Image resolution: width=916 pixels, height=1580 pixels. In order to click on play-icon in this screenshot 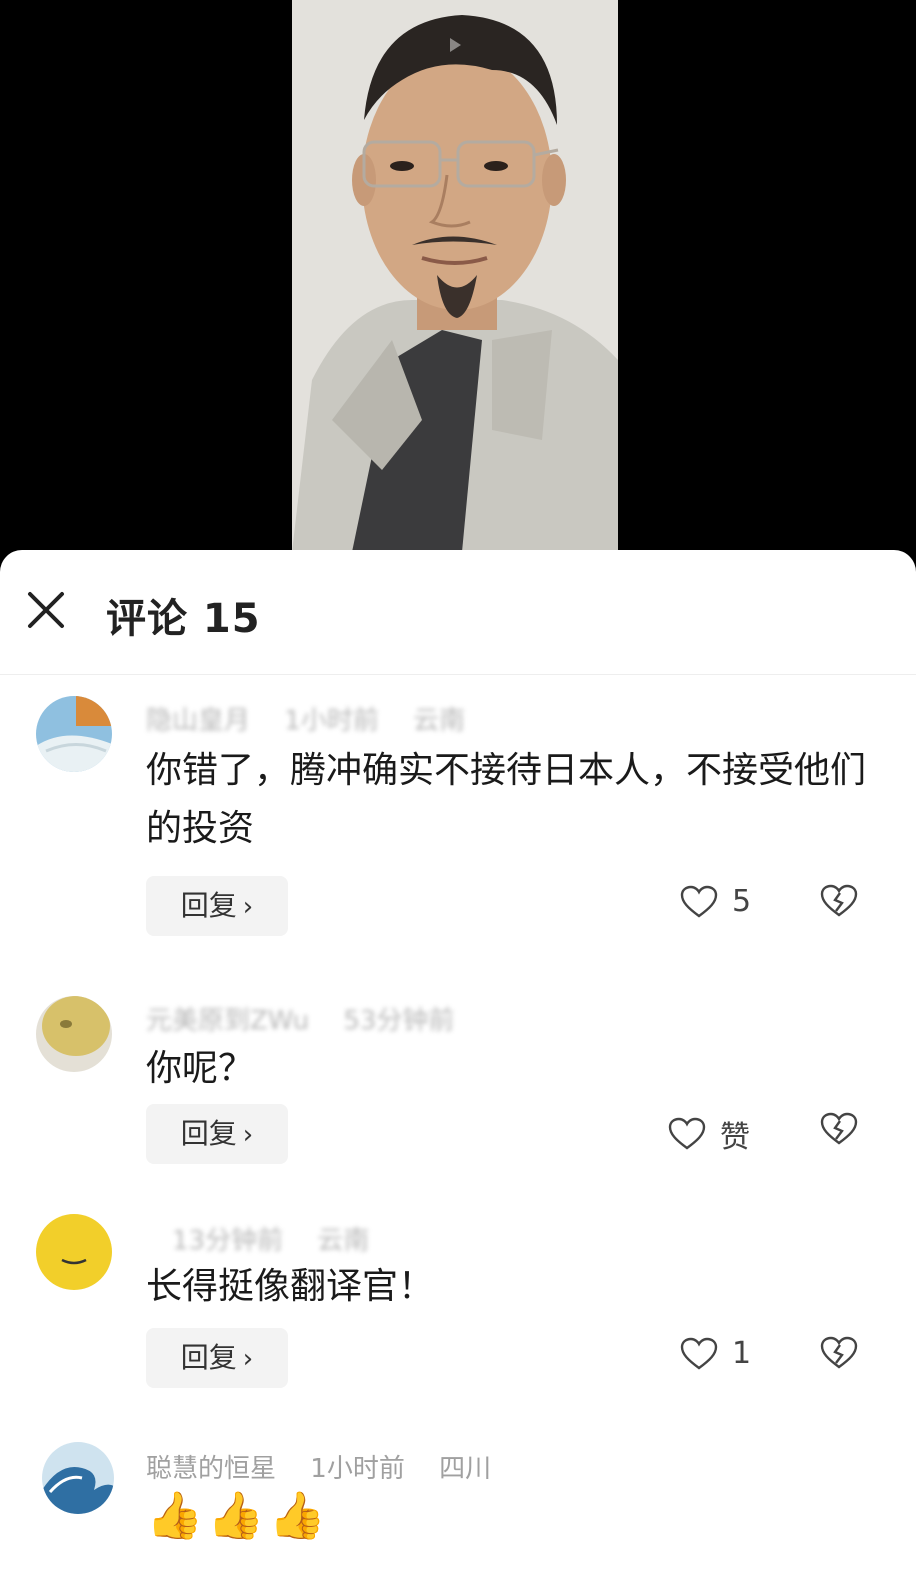, I will do `click(455, 45)`.